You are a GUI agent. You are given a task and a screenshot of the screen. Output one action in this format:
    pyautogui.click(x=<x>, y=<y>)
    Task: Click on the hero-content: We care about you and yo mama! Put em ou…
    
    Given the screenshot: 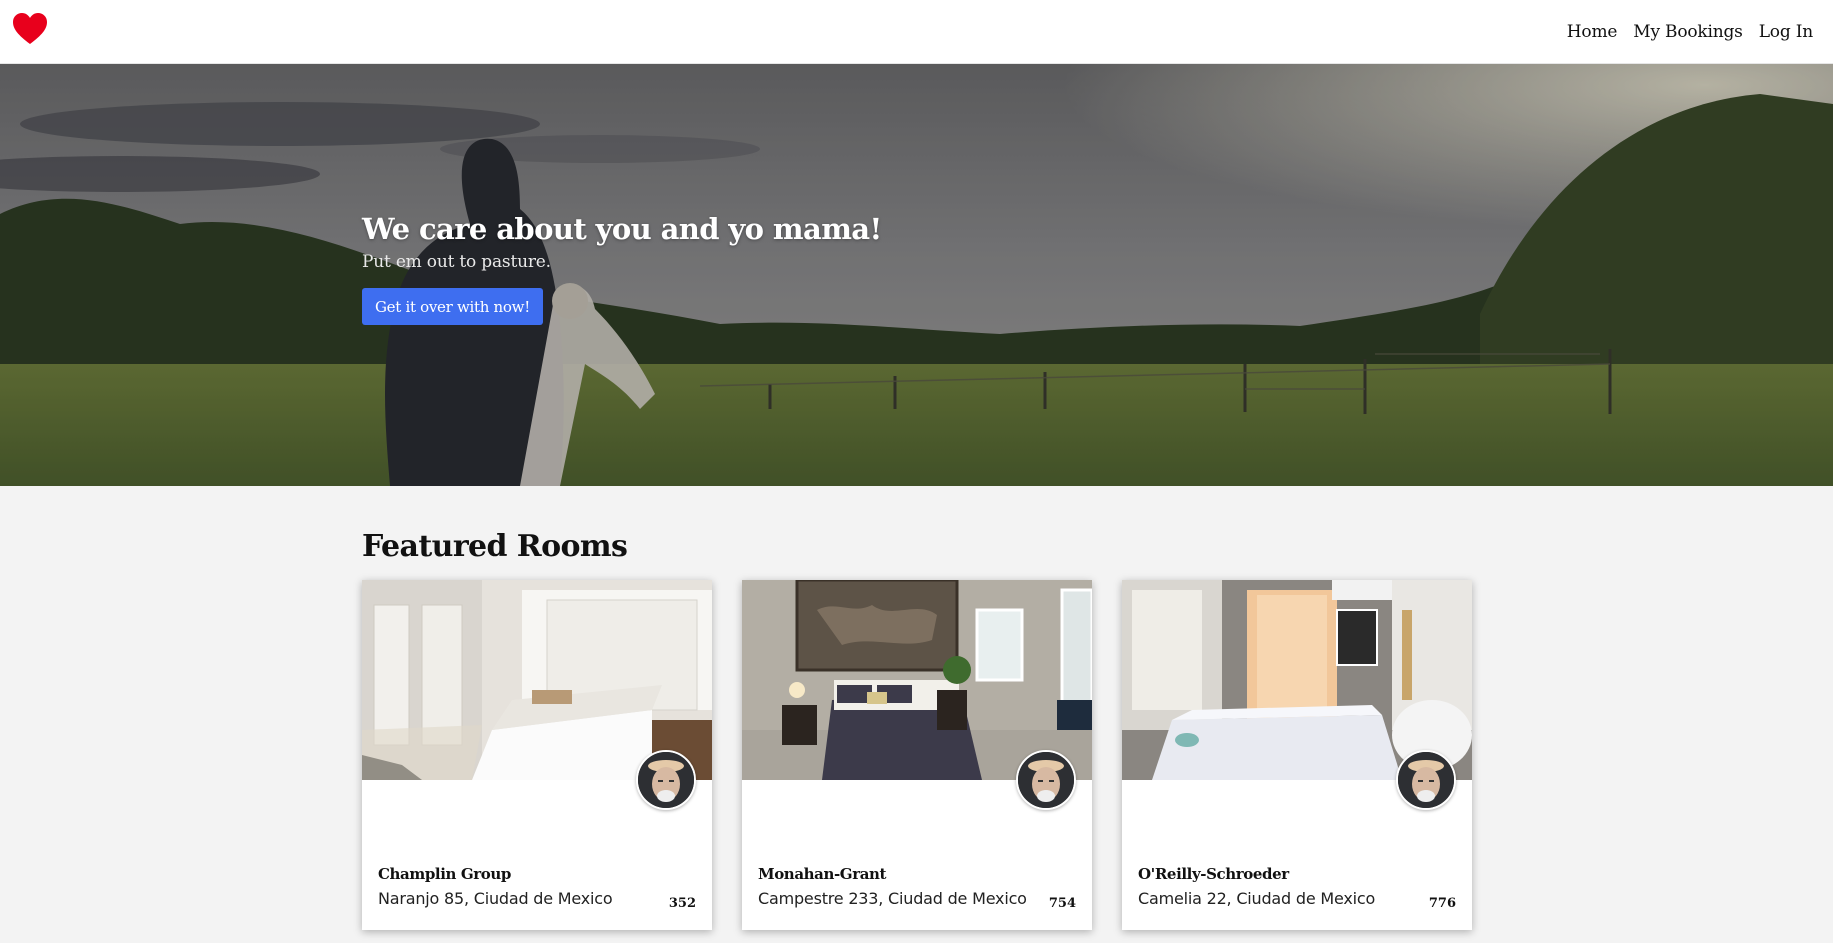 What is the action you would take?
    pyautogui.click(x=622, y=268)
    